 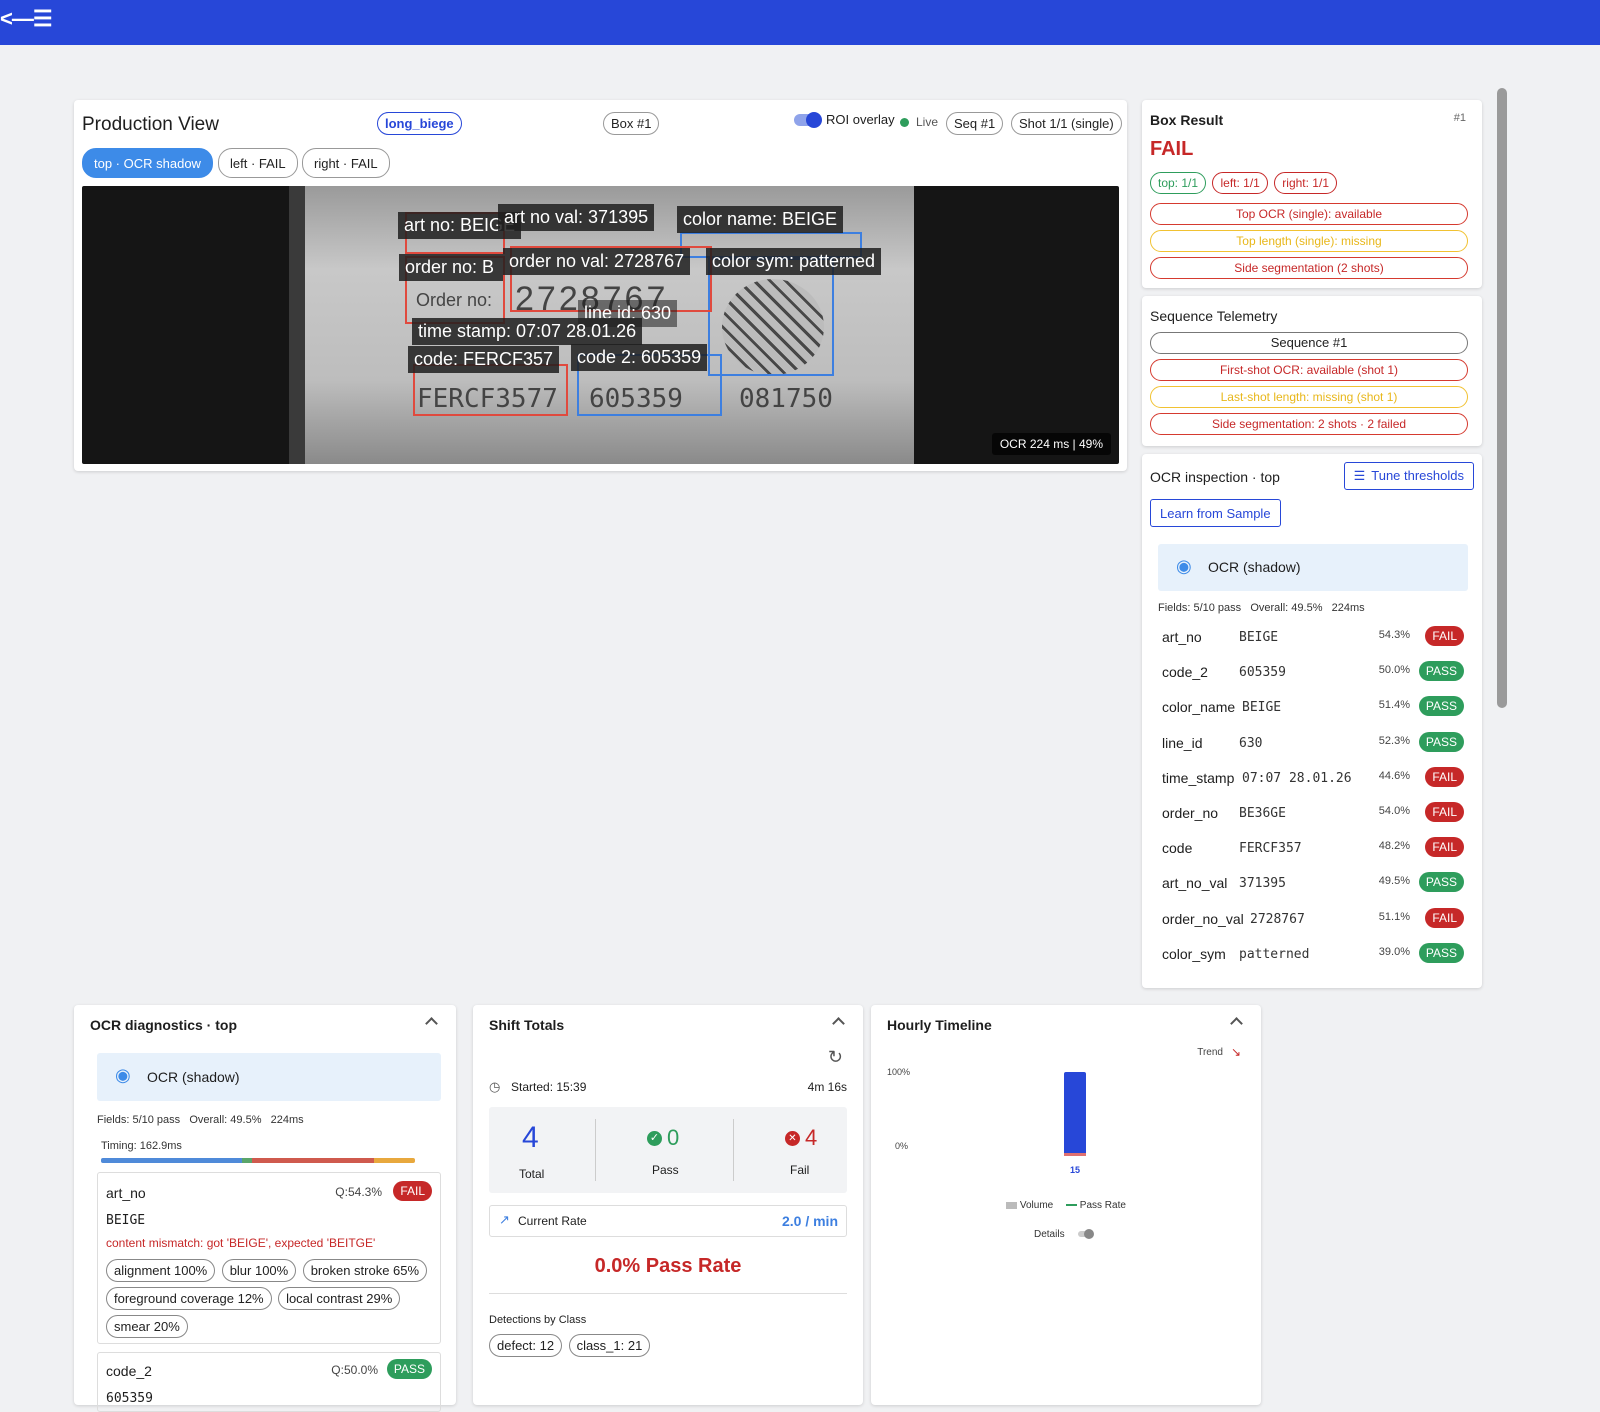 What do you see at coordinates (1251, 743) in the screenshot?
I see `ocr-field-value: 630` at bounding box center [1251, 743].